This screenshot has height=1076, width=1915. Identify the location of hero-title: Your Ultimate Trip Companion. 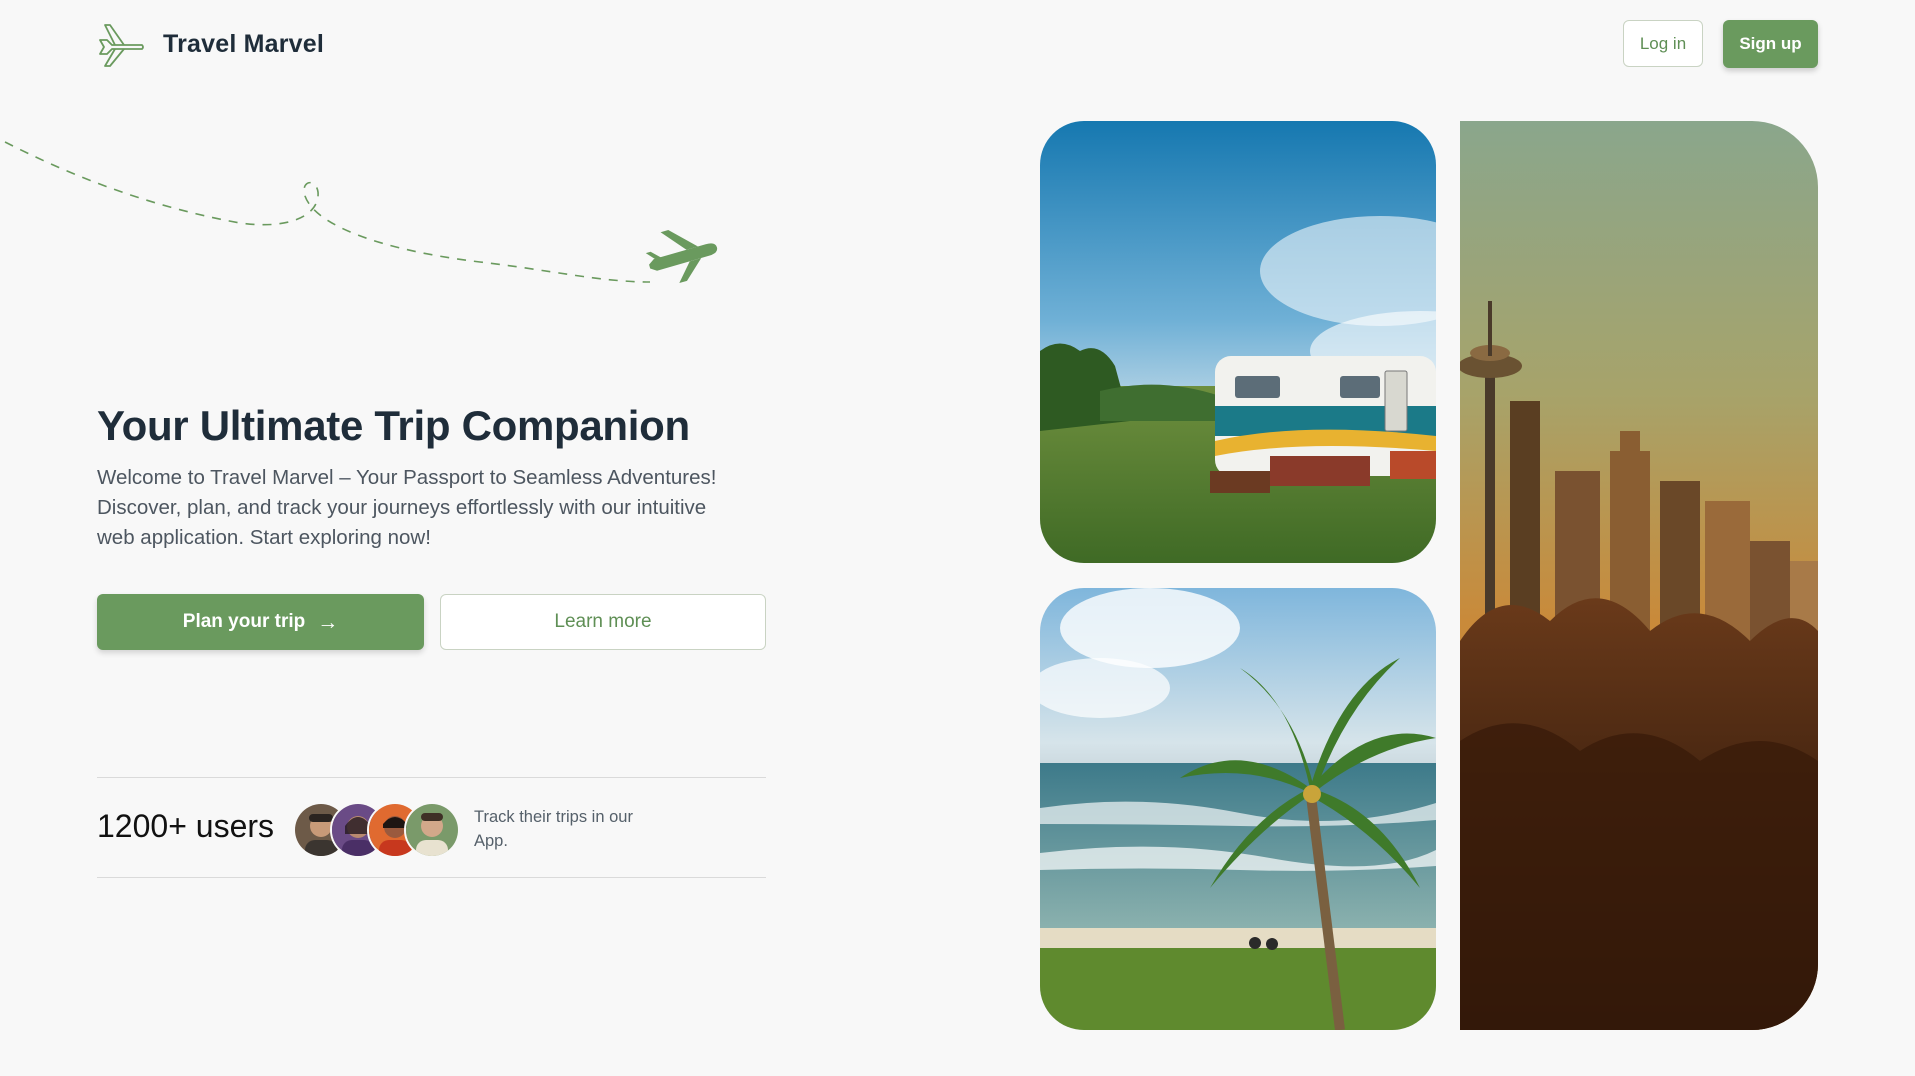
(393, 425).